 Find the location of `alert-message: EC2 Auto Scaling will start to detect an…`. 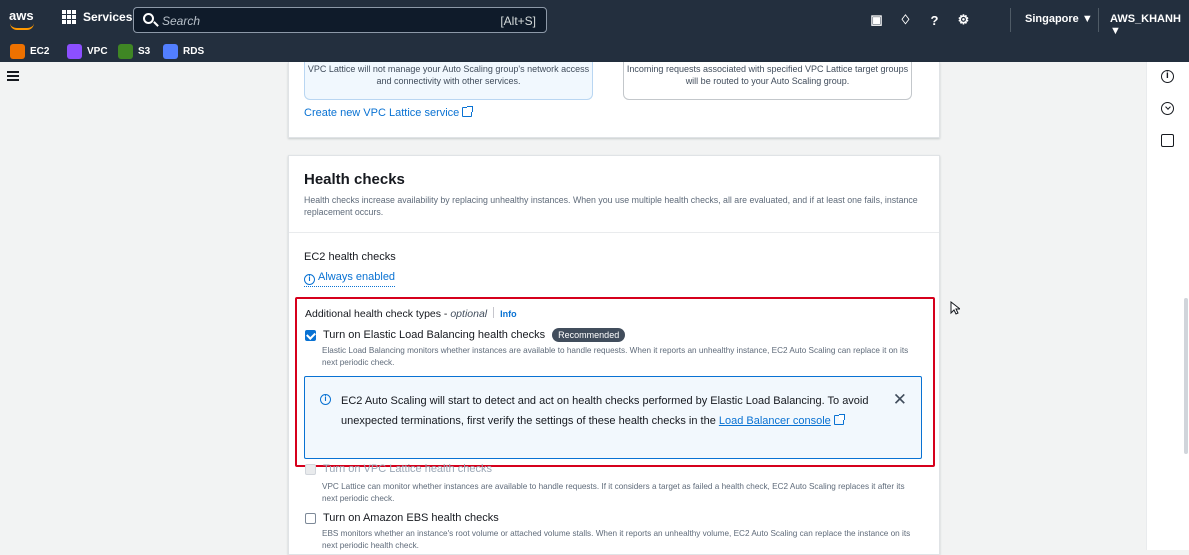

alert-message: EC2 Auto Scaling will start to detect an… is located at coordinates (618, 411).